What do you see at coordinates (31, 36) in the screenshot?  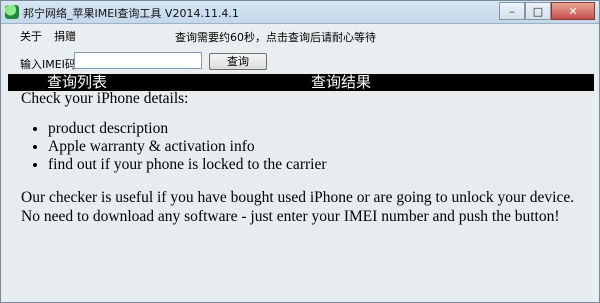 I see `menu-item-about: 关于` at bounding box center [31, 36].